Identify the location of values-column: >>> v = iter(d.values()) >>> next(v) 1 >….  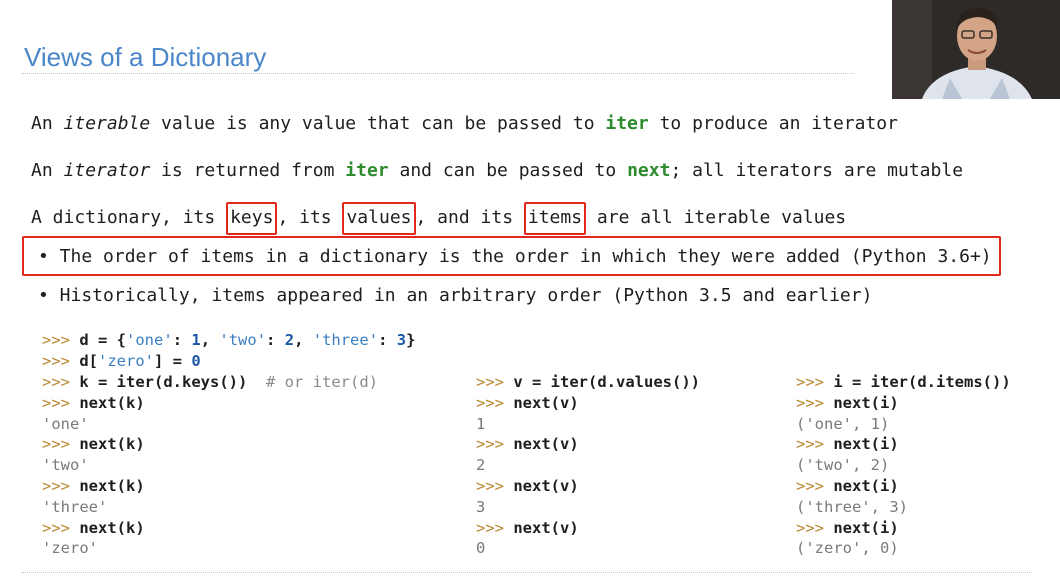
(588, 465).